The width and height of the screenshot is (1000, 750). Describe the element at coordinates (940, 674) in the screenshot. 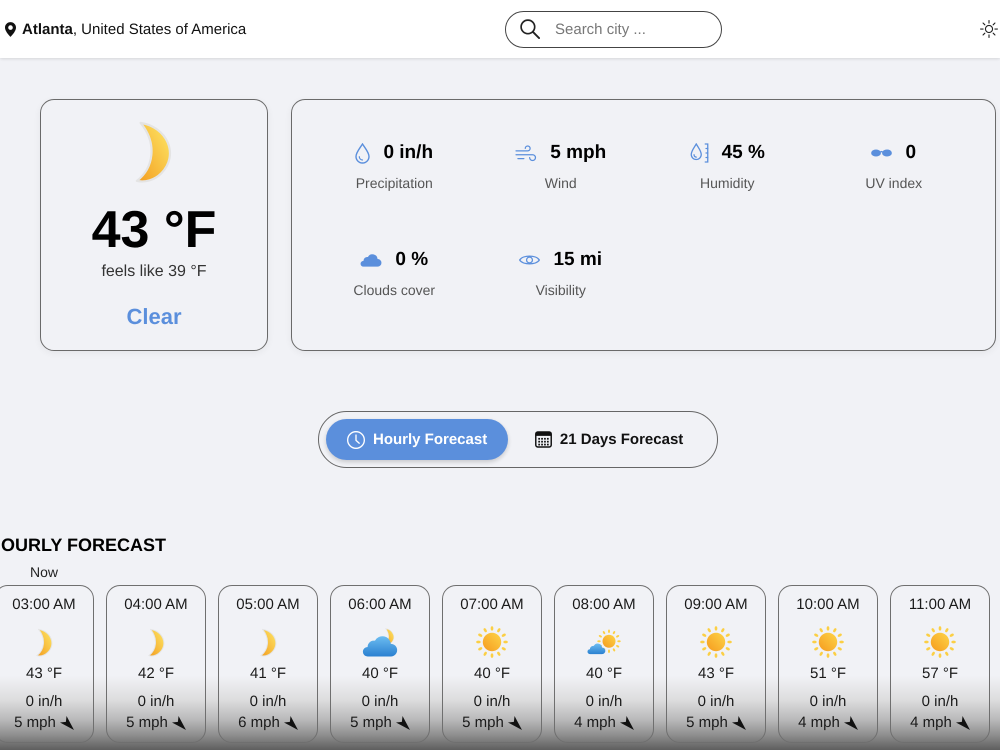

I see `hour-temperature: 57 °F` at that location.